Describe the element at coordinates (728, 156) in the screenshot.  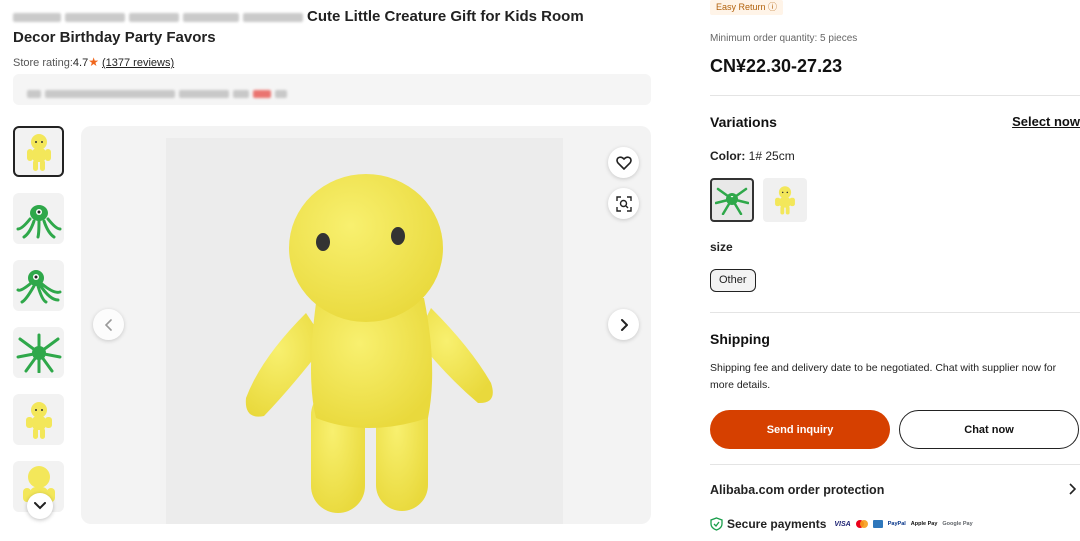
I see `color-label: Color:` at that location.